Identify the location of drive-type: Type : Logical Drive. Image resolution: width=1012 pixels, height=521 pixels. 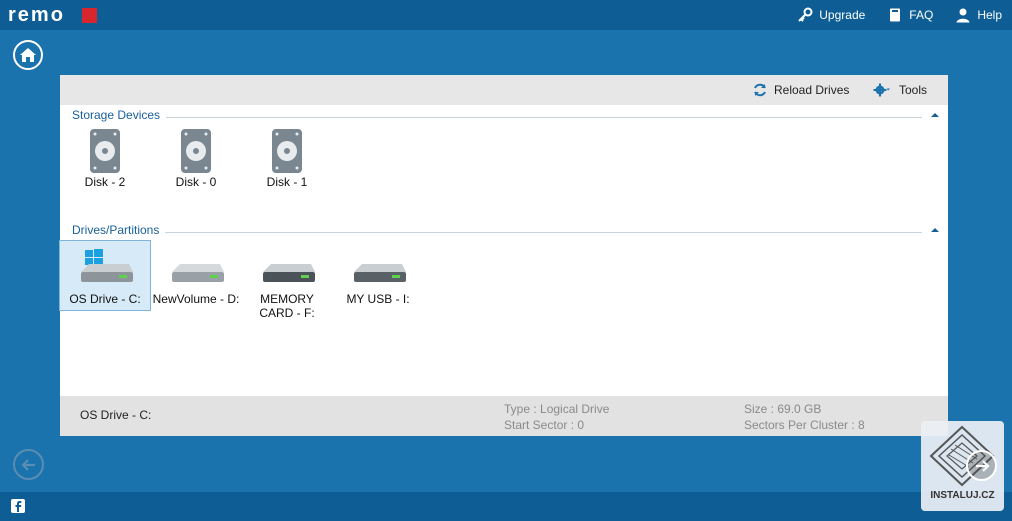
(557, 409).